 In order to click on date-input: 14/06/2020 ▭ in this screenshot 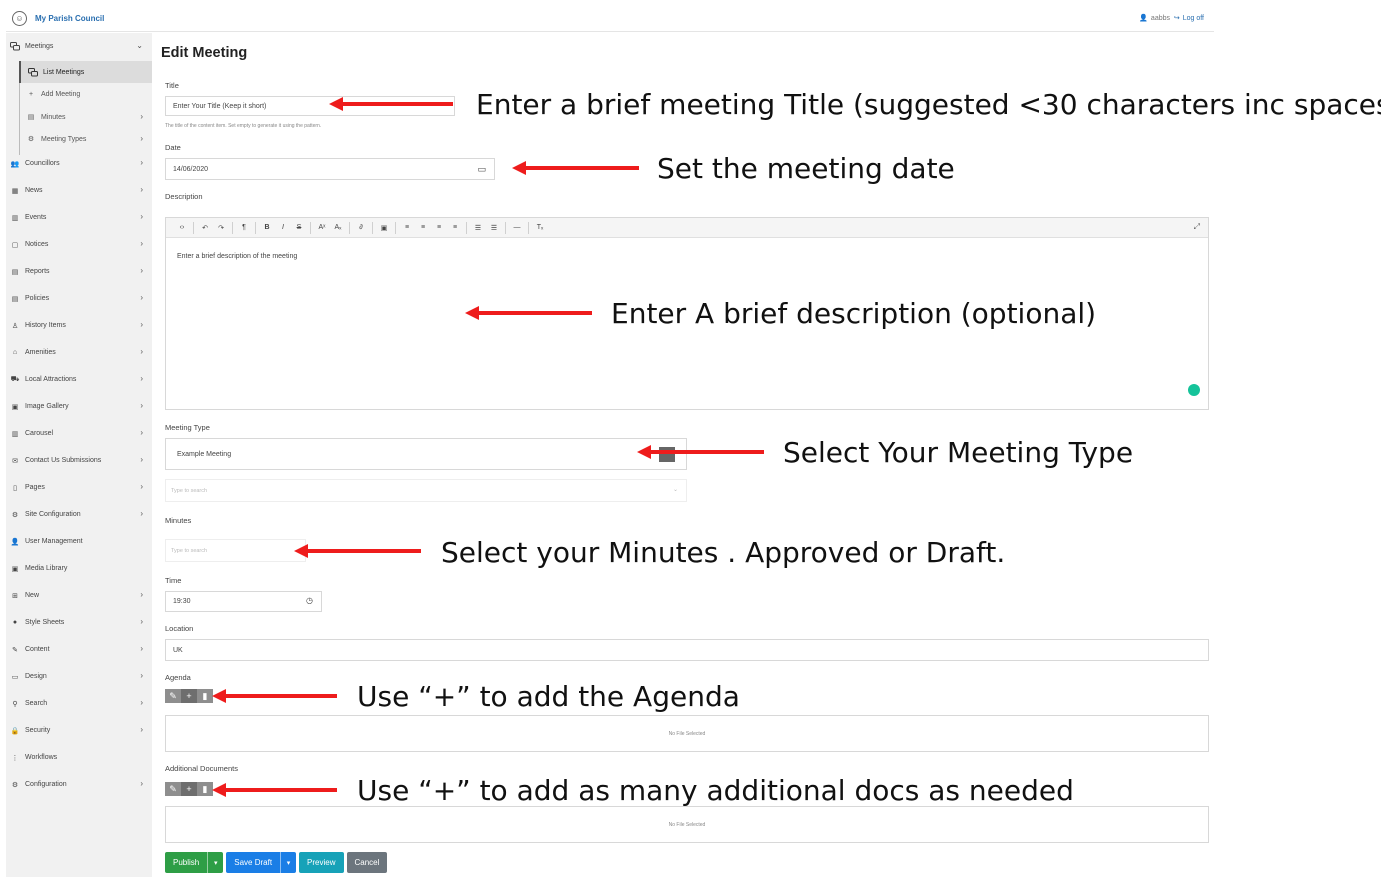, I will do `click(330, 169)`.